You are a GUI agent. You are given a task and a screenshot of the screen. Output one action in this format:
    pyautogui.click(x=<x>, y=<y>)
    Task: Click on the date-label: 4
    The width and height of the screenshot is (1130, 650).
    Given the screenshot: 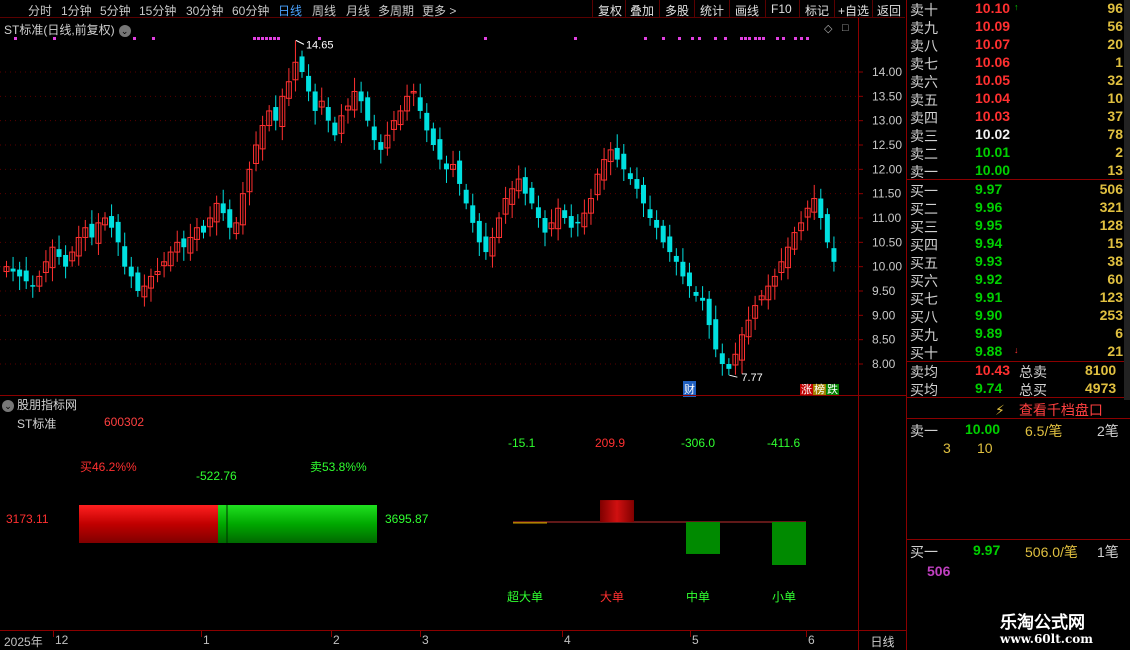 What is the action you would take?
    pyautogui.click(x=567, y=640)
    